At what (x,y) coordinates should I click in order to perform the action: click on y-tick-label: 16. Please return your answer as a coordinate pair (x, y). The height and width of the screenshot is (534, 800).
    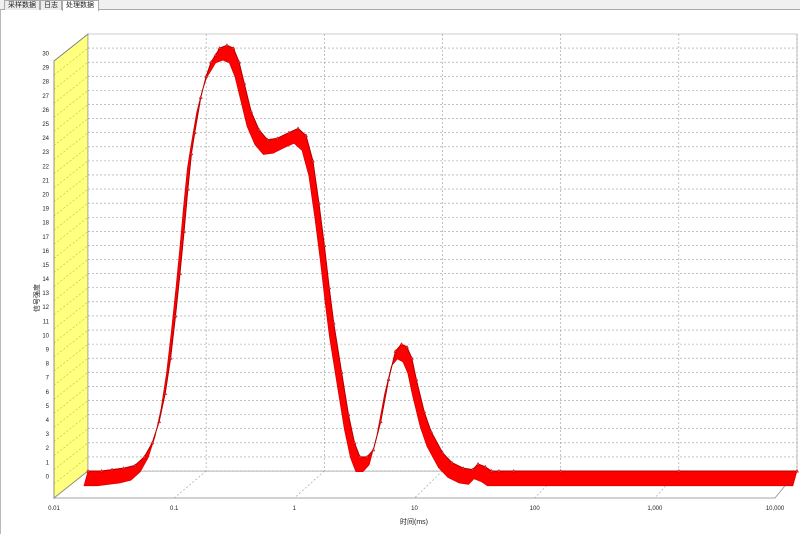
    Looking at the image, I should click on (45, 252).